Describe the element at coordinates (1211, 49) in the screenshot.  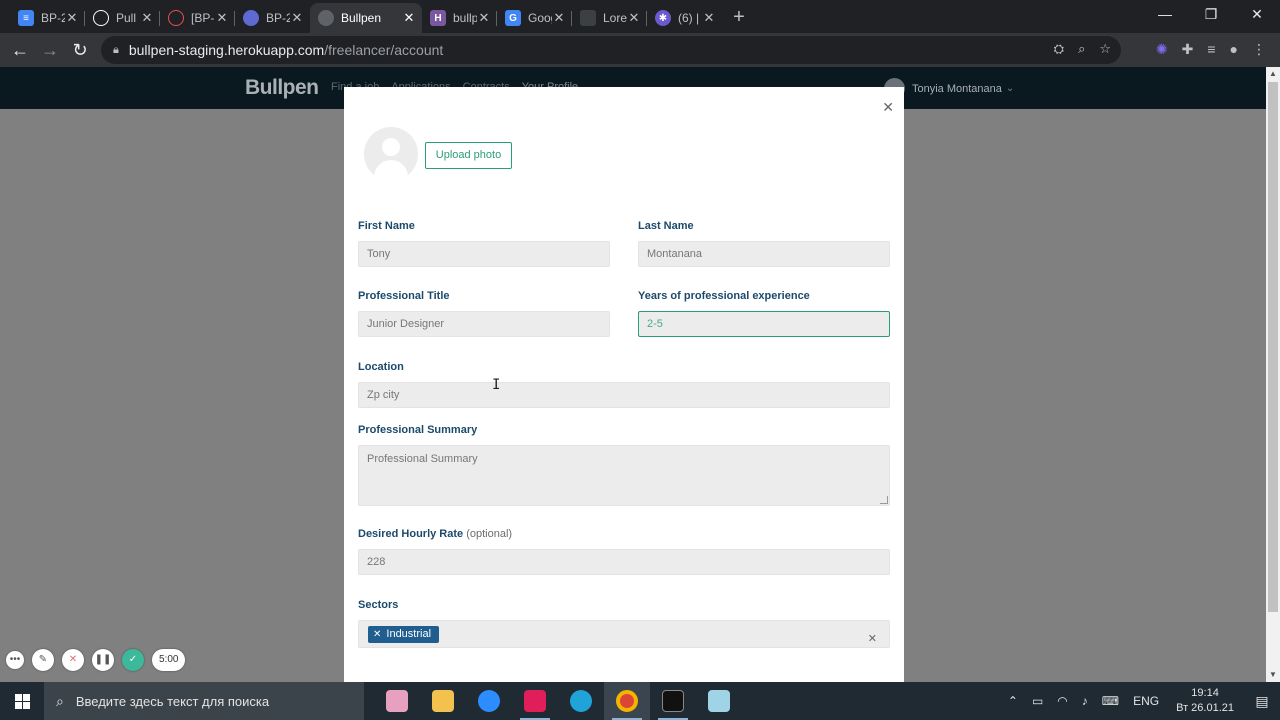
I see `playlist-icon: ≡` at that location.